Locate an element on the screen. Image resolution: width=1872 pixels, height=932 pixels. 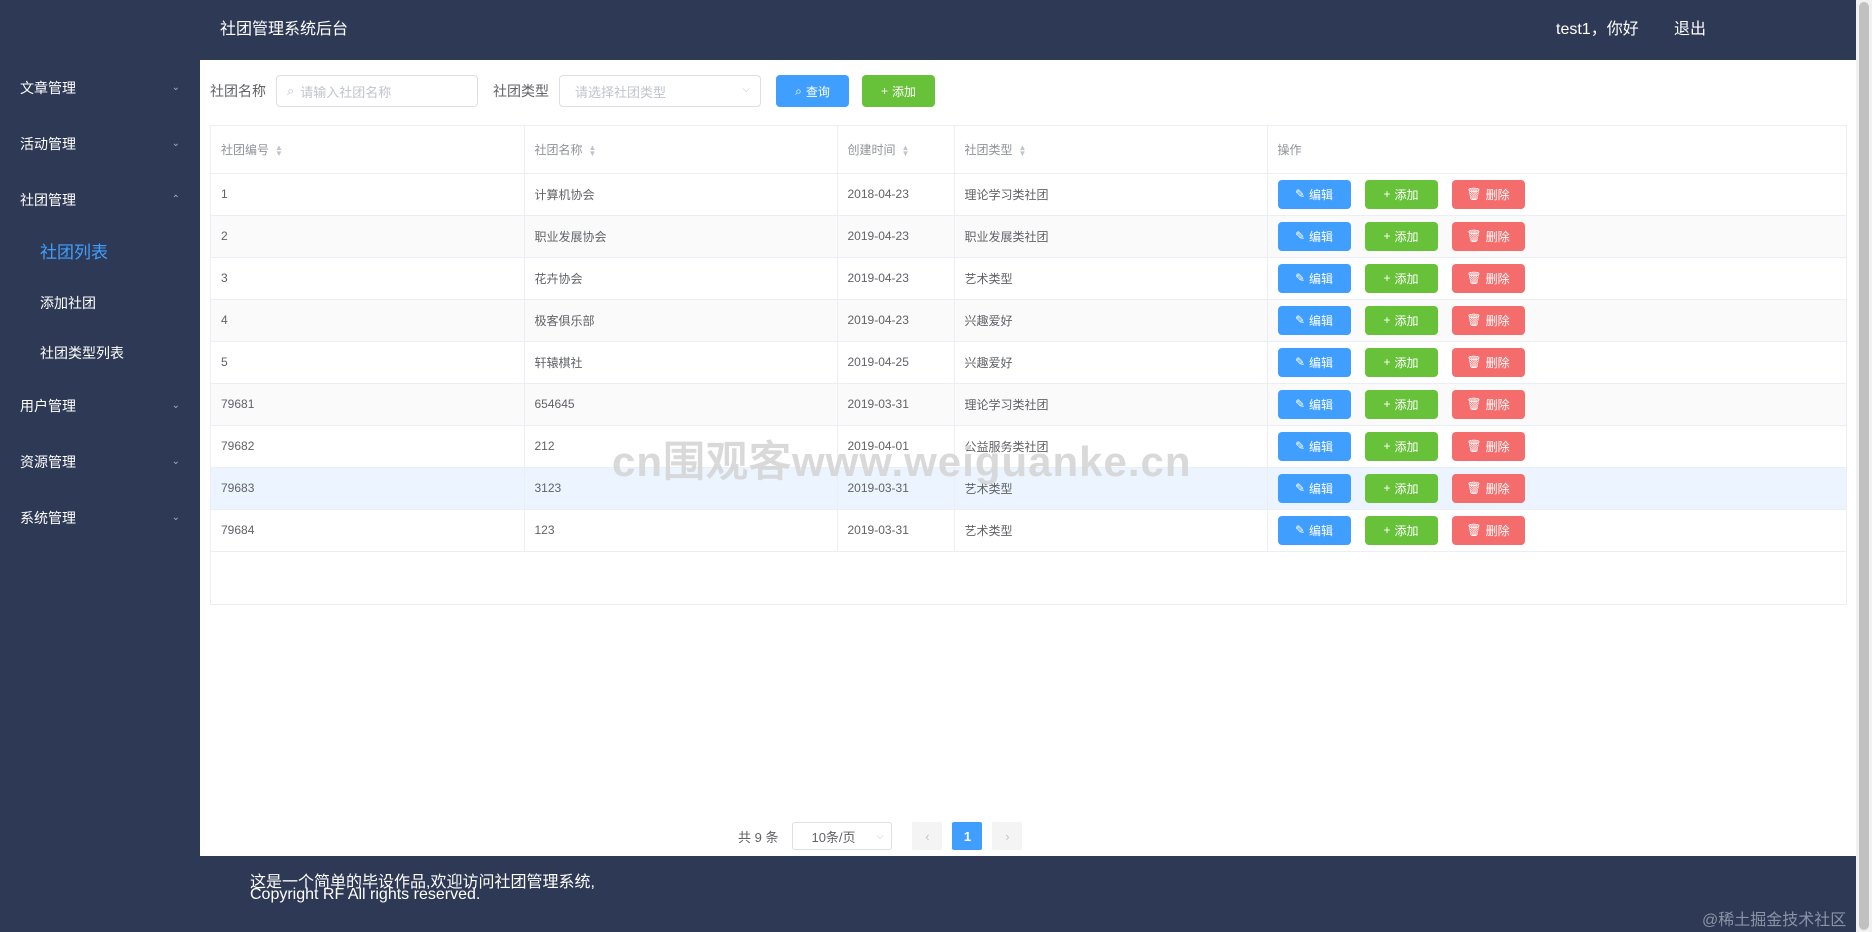
cell-club-type: 艺术类型 is located at coordinates (1111, 278).